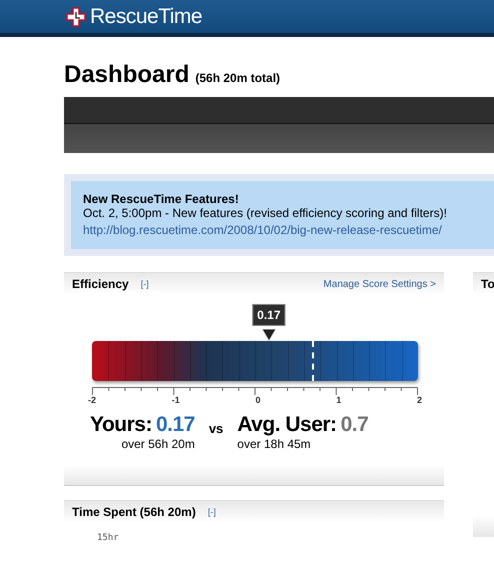 Image resolution: width=494 pixels, height=562 pixels. Describe the element at coordinates (354, 425) in the screenshot. I see `average-value: 0.7` at that location.